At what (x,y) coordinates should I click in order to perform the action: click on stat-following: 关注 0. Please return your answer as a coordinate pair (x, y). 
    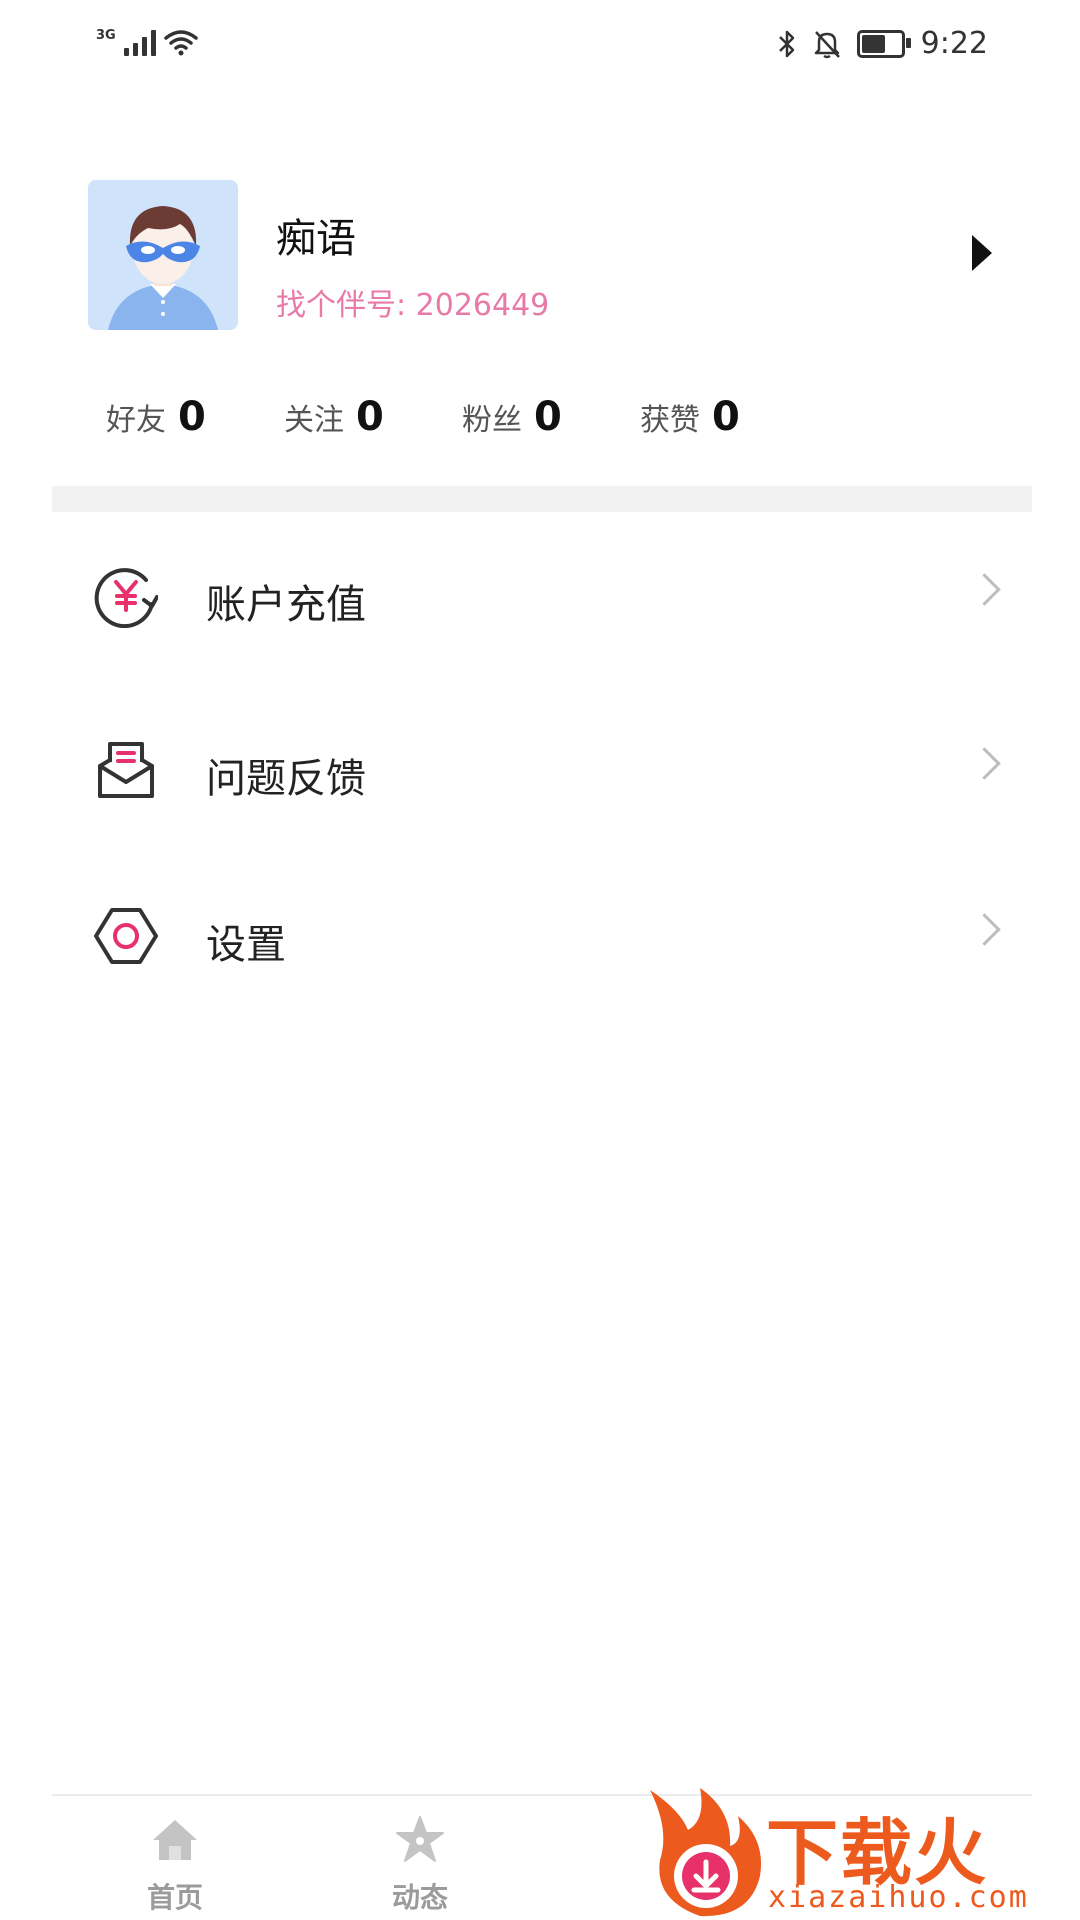
    Looking at the image, I should click on (373, 417).